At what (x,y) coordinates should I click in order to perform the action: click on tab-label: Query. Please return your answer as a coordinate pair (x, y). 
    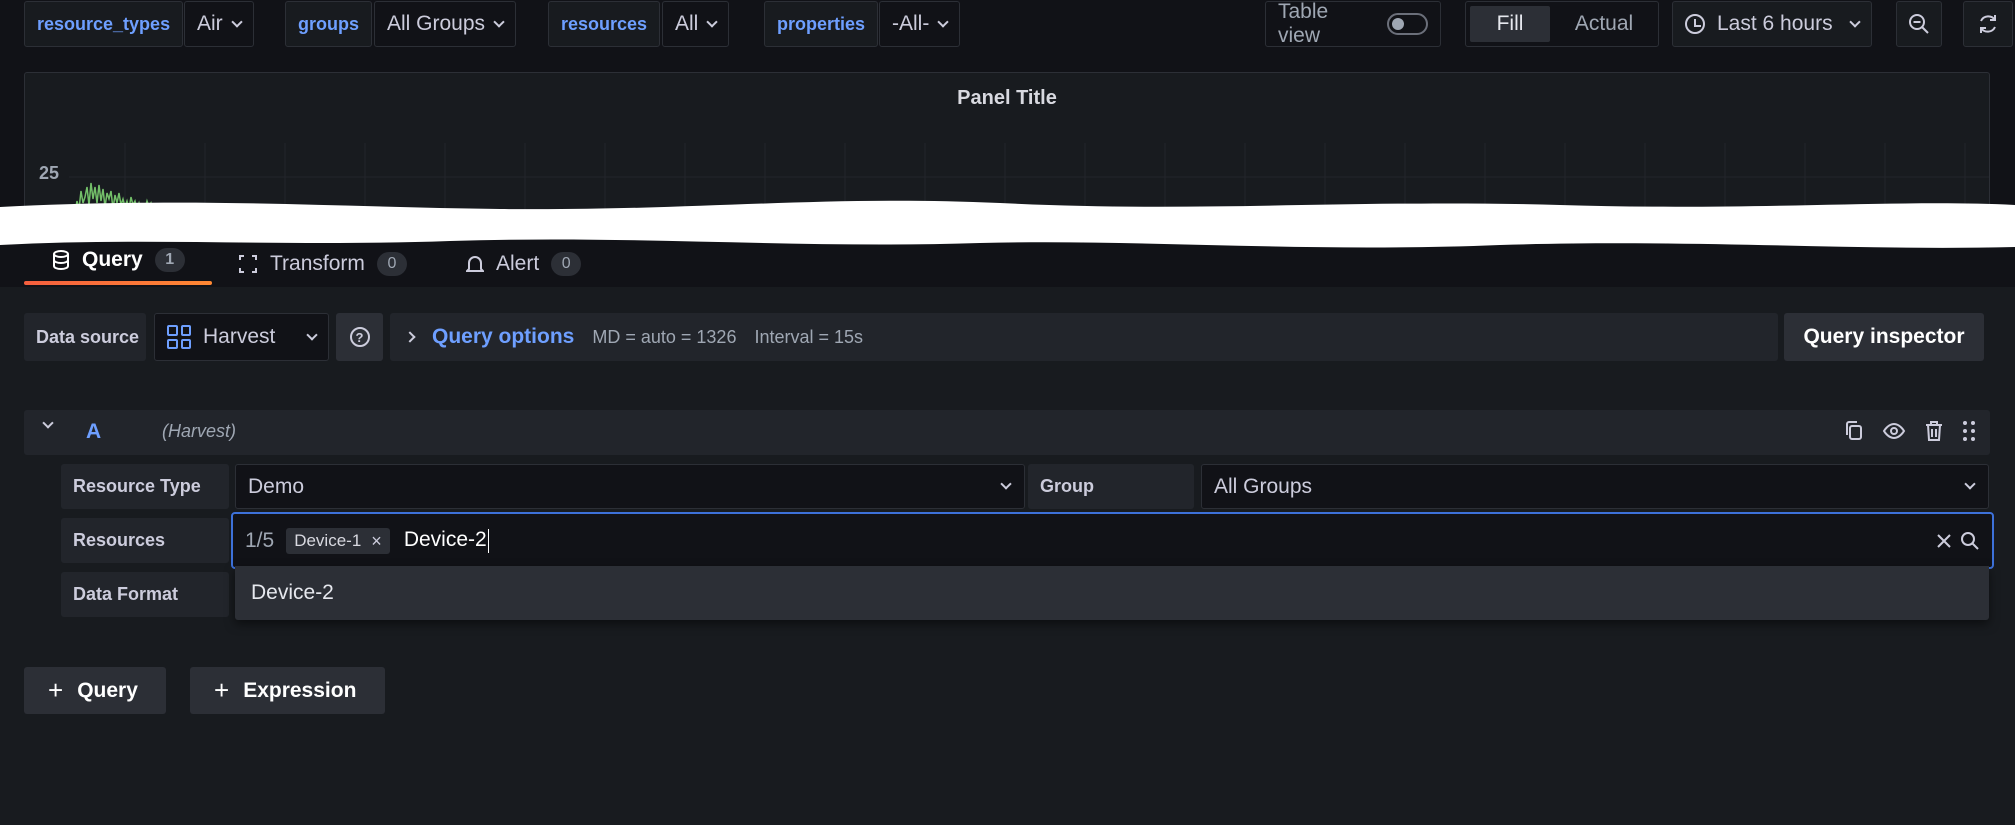
    Looking at the image, I should click on (112, 259).